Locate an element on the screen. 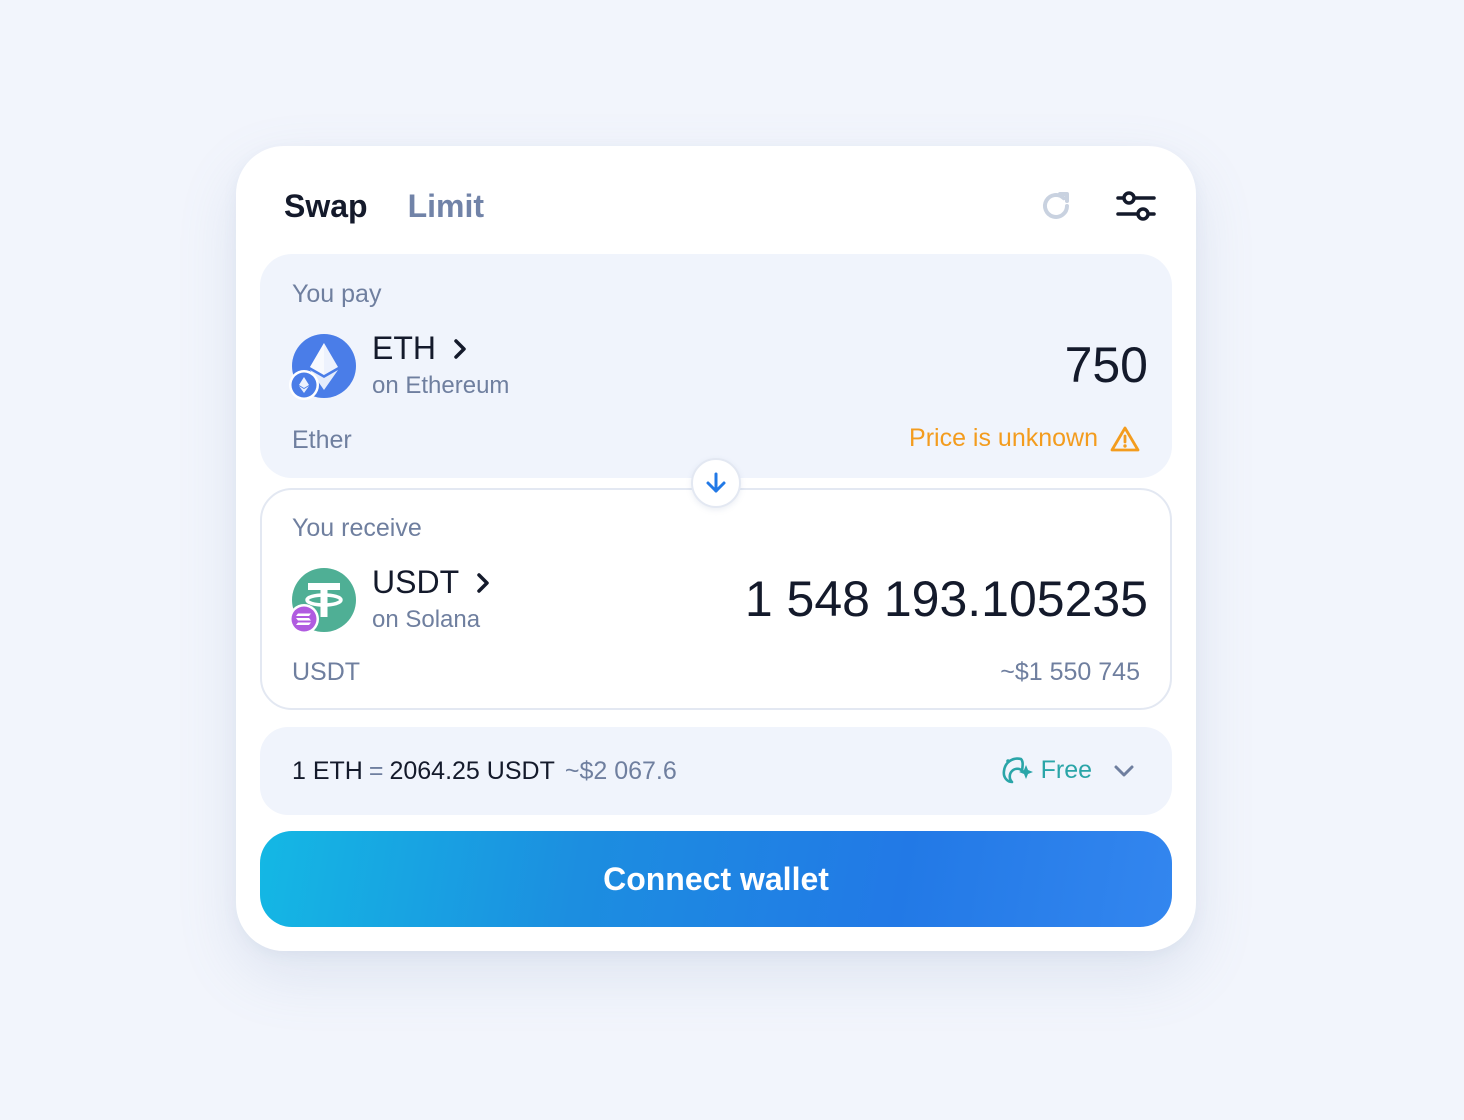 The image size is (1464, 1120). rate-details-toggle is located at coordinates (1124, 773).